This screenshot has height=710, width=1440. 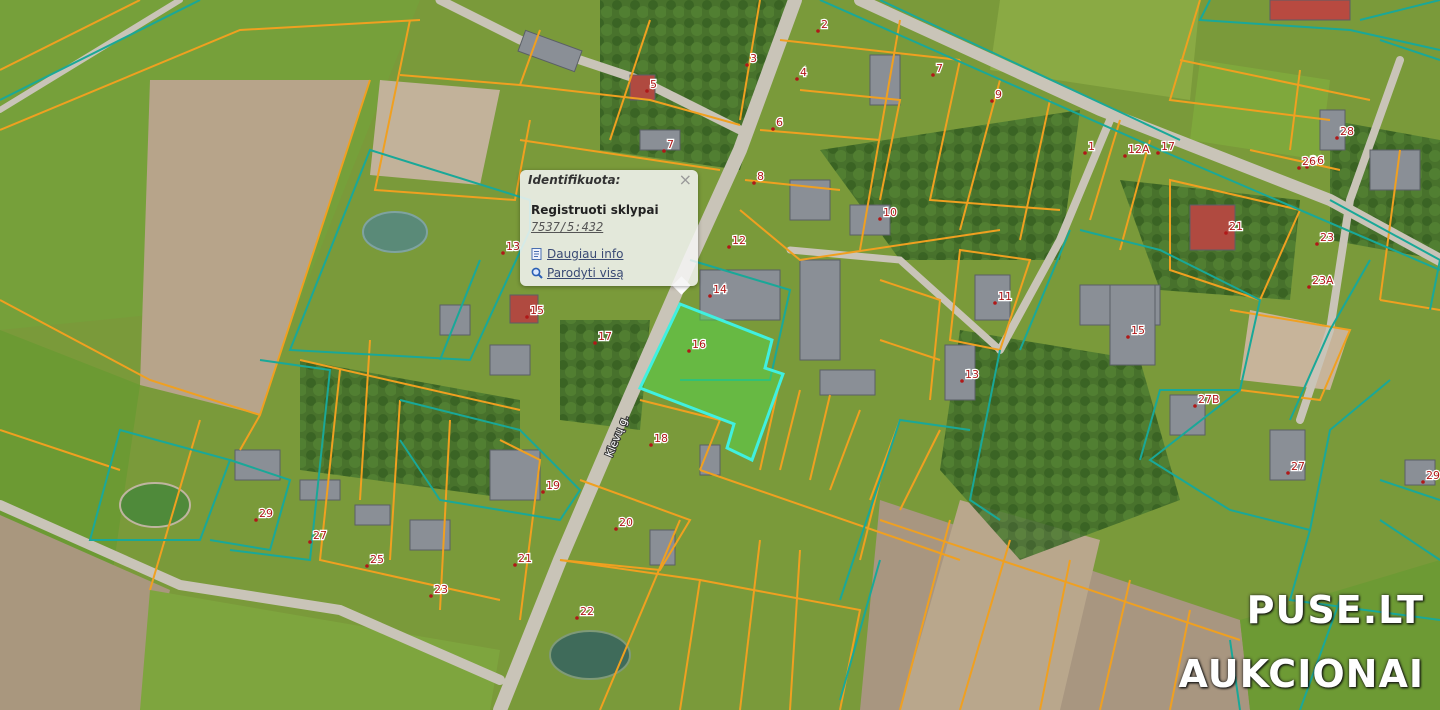 I want to click on watermark-line1: PUSE.LT, so click(x=1335, y=610).